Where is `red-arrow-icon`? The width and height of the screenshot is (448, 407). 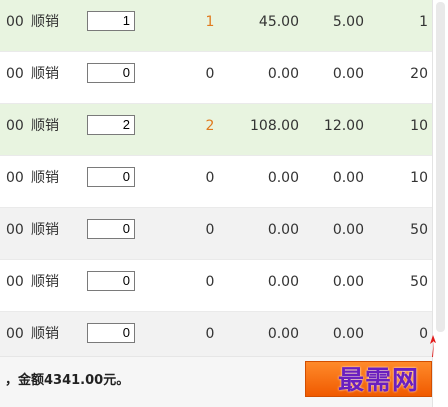
red-arrow-icon is located at coordinates (433, 346).